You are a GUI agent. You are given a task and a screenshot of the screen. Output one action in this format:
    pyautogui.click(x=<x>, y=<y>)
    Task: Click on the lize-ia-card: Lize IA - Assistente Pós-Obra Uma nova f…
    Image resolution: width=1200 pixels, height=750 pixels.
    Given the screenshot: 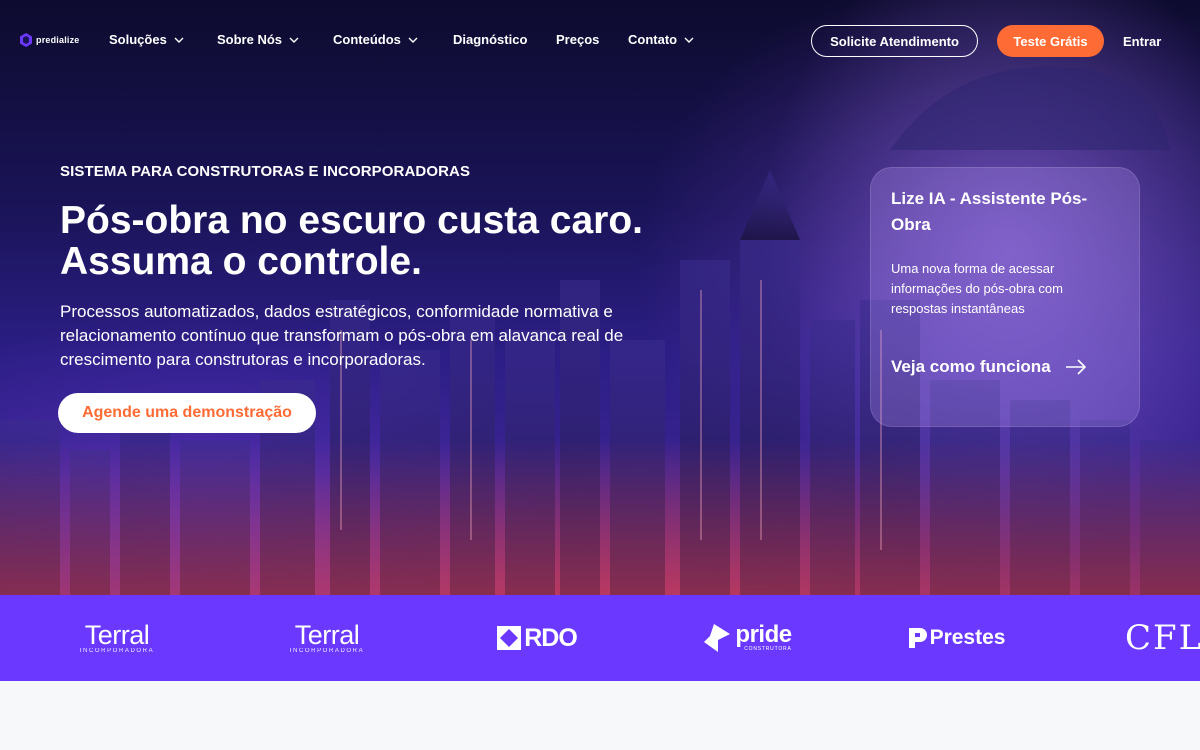 What is the action you would take?
    pyautogui.click(x=1005, y=297)
    